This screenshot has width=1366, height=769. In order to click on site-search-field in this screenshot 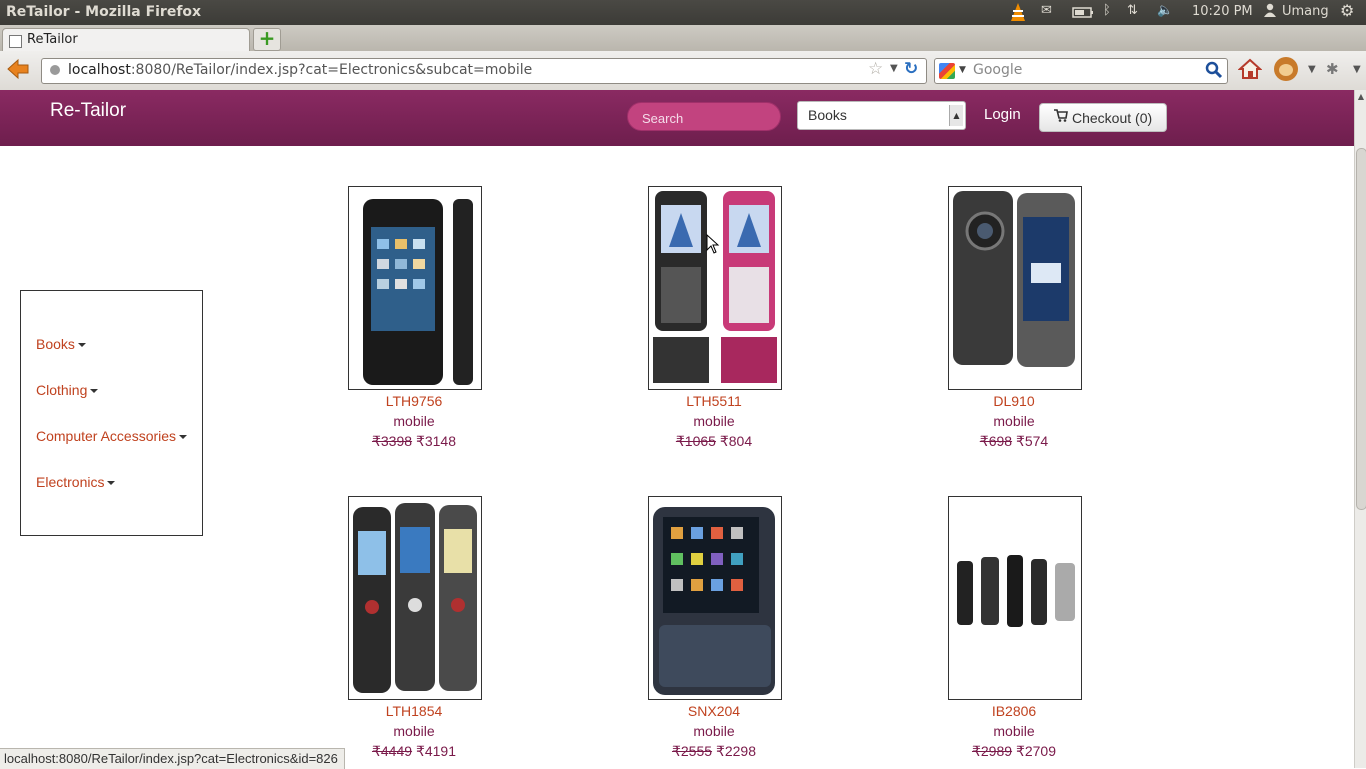, I will do `click(704, 116)`.